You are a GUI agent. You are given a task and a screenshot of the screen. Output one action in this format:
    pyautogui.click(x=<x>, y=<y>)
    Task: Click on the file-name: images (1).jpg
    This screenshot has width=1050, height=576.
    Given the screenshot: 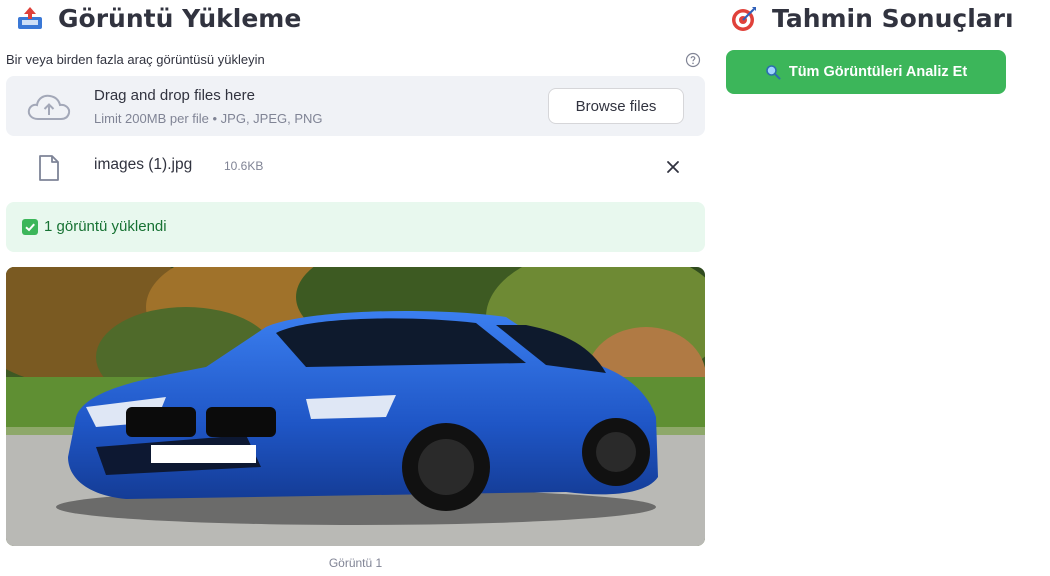 What is the action you would take?
    pyautogui.click(x=143, y=164)
    